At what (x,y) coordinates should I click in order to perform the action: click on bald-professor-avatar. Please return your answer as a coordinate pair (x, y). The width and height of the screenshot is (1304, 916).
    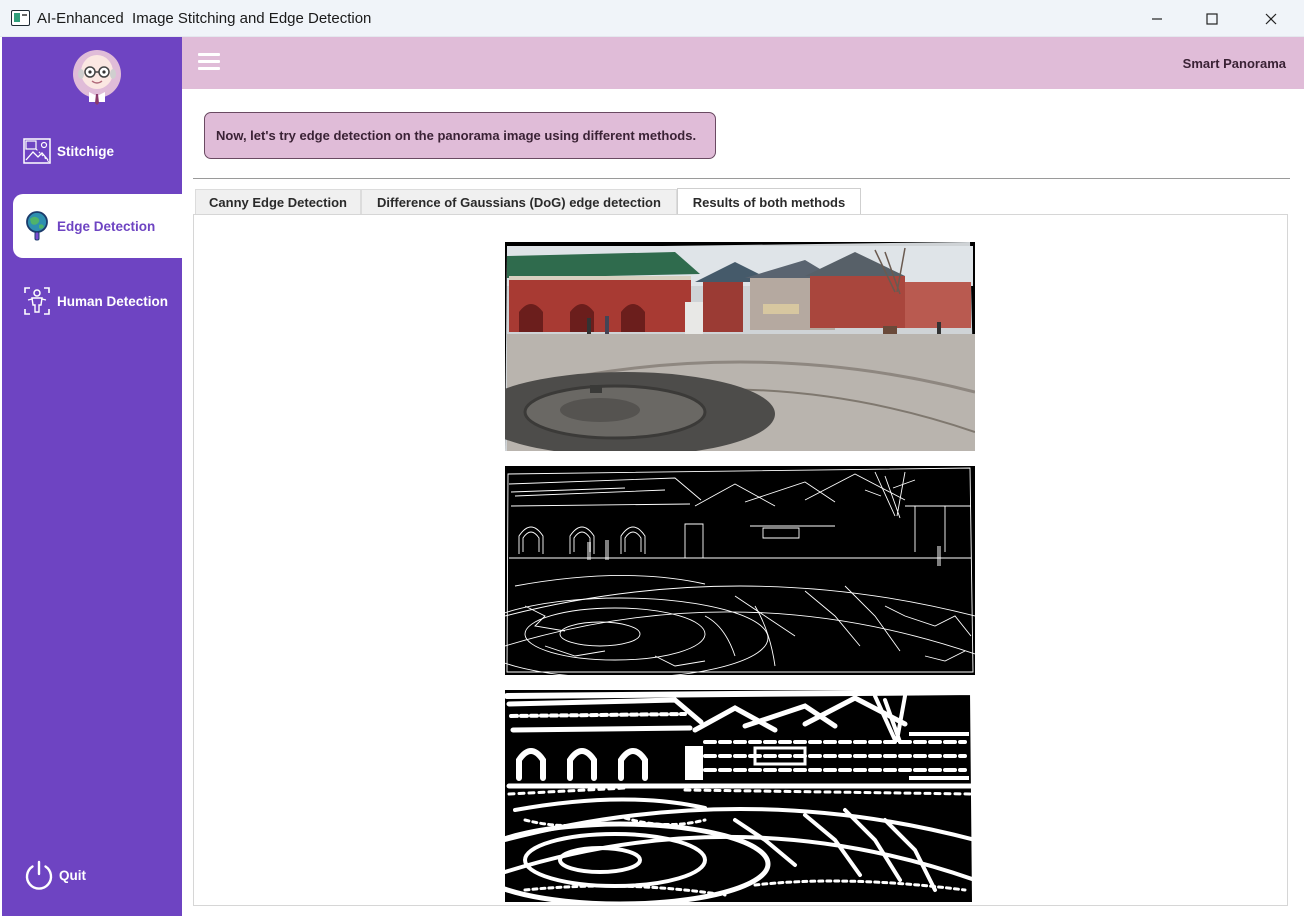
    Looking at the image, I should click on (97, 77).